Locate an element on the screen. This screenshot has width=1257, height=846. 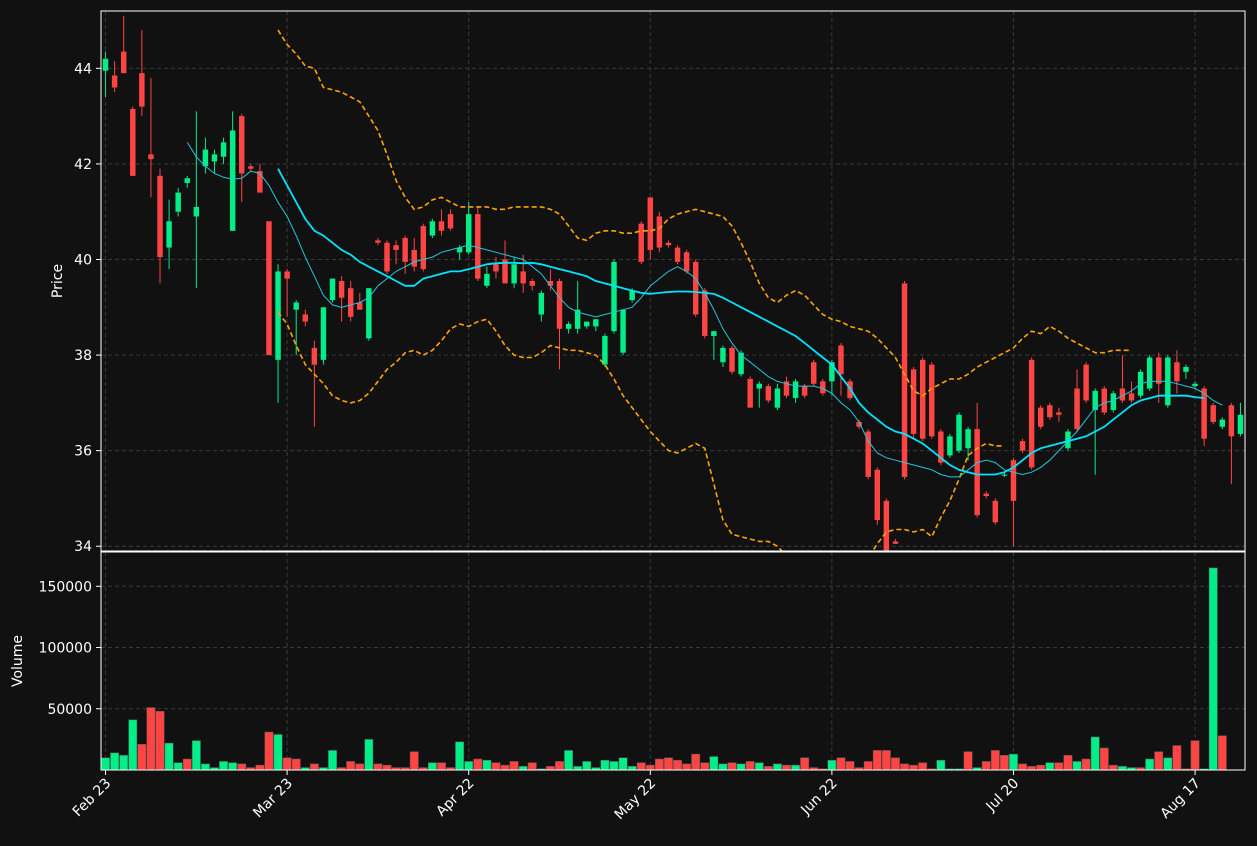
volume-tick-label: 150000 is located at coordinates (65, 587).